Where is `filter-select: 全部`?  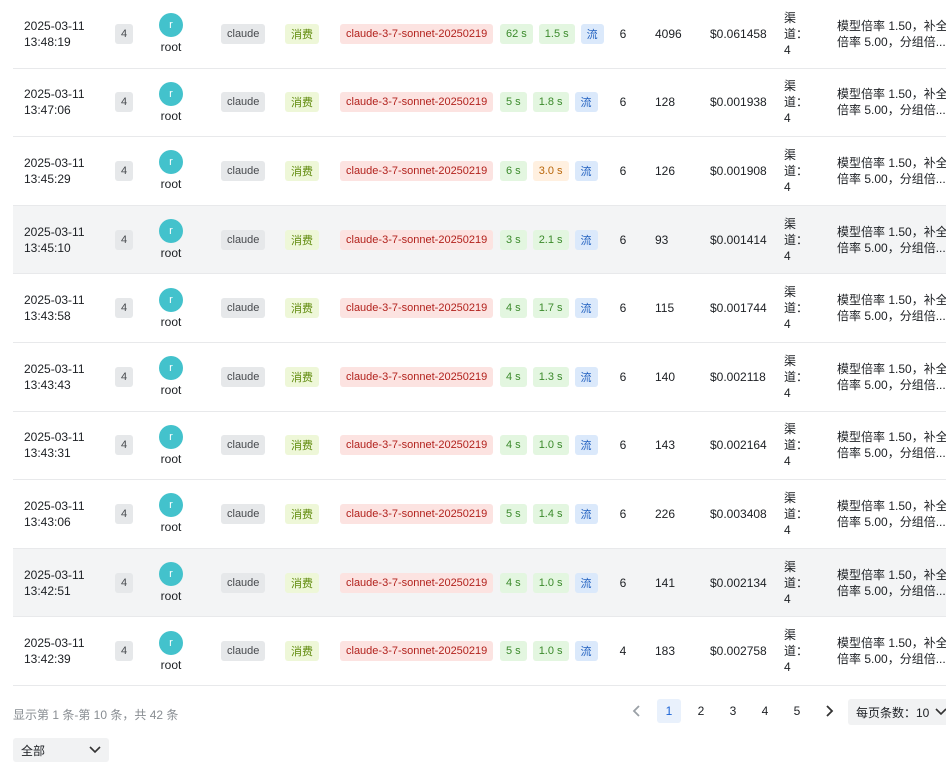 filter-select: 全部 is located at coordinates (61, 750).